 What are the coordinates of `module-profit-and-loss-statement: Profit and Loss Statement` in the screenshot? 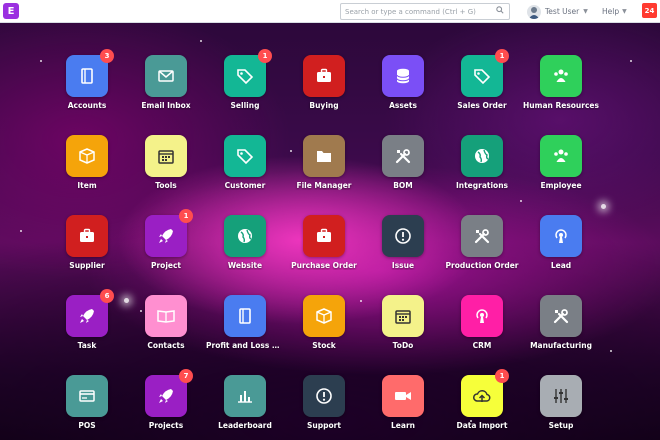 It's located at (245, 330).